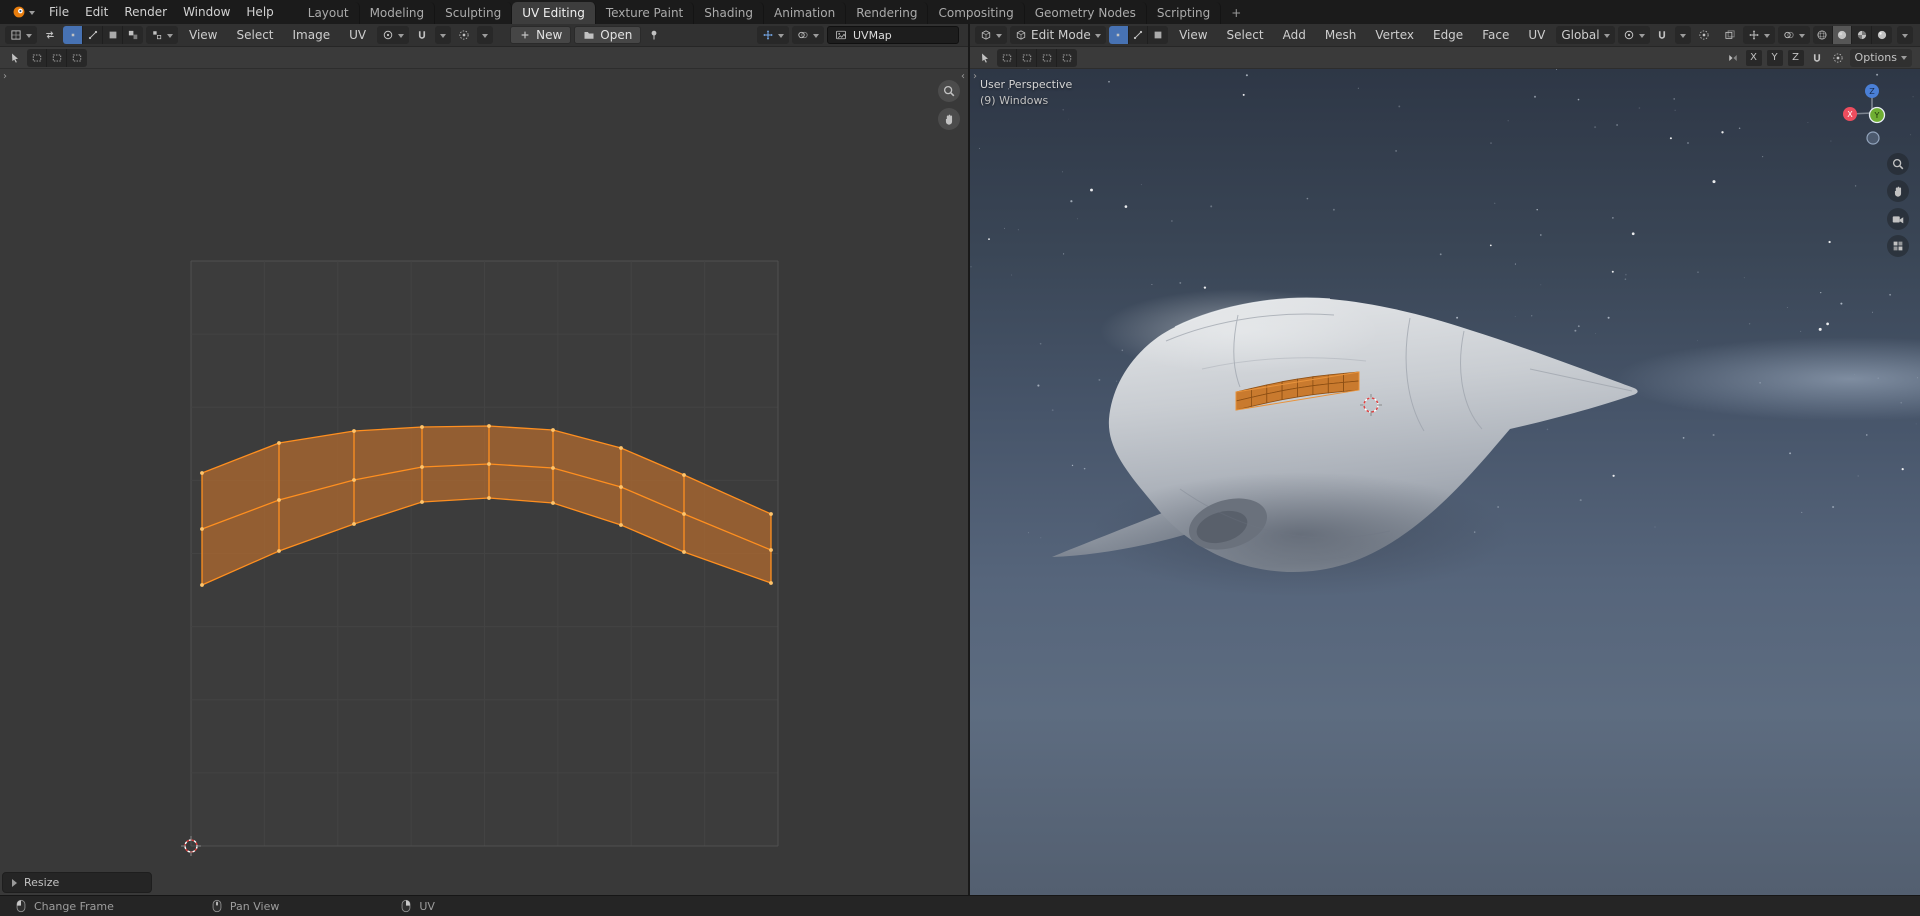 This screenshot has height=916, width=1920. What do you see at coordinates (474, 13) in the screenshot?
I see `tab-sculpting: Sculpting` at bounding box center [474, 13].